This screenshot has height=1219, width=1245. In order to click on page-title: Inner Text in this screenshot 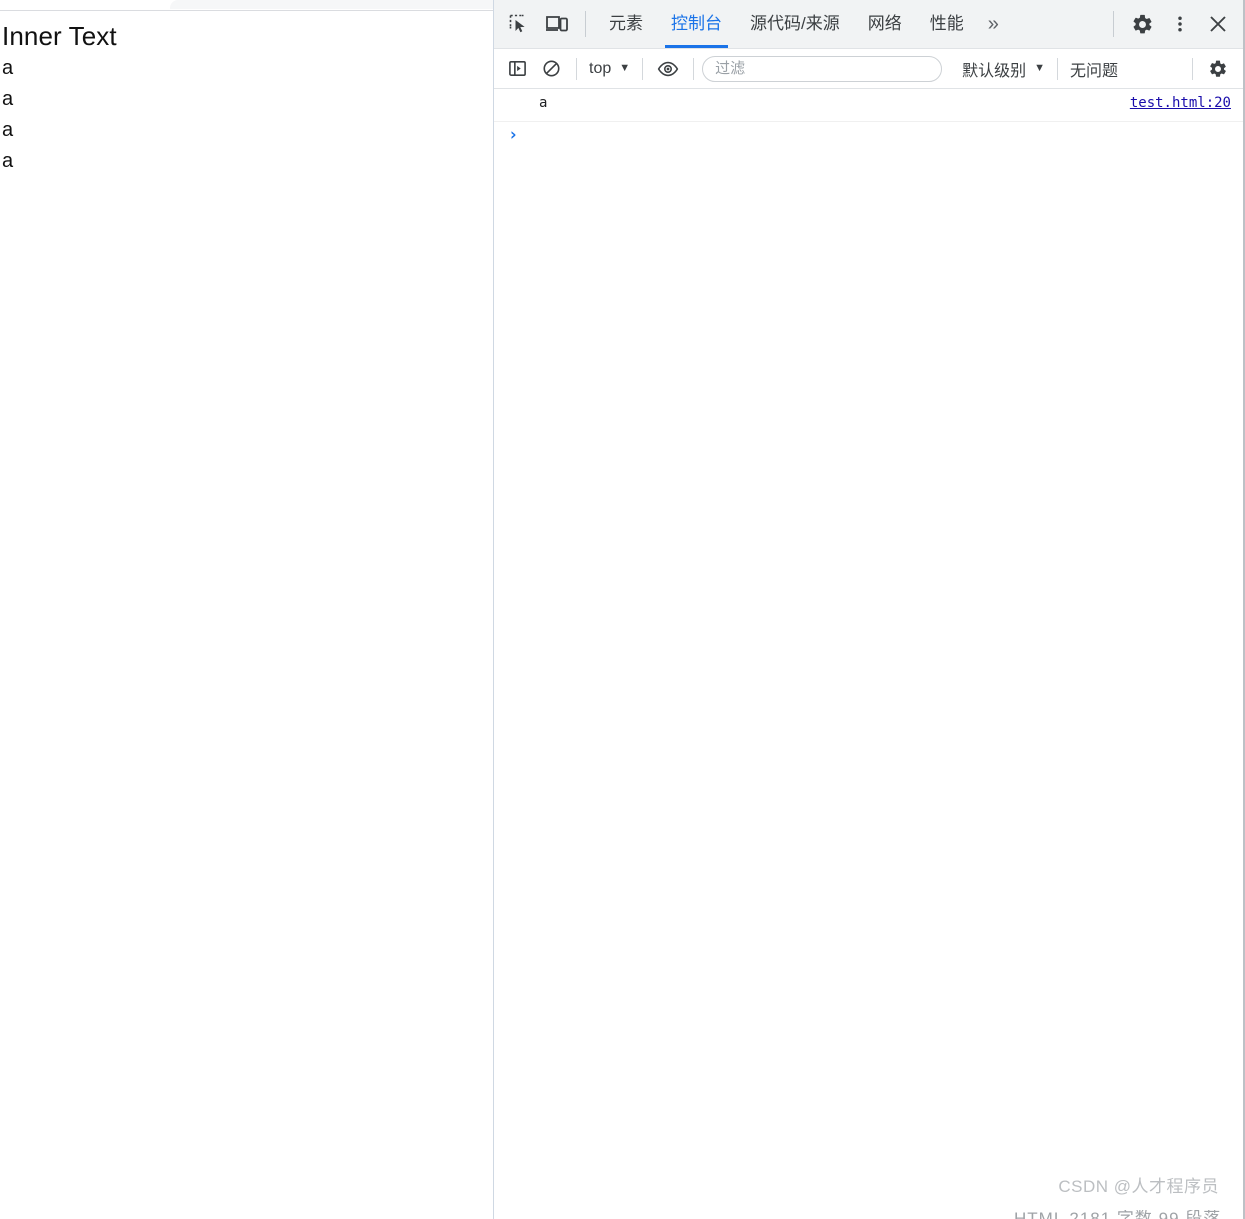, I will do `click(59, 36)`.